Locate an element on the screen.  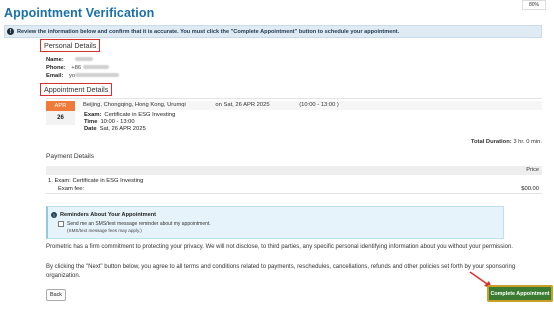
complete-appointment-button: Complete Appointment is located at coordinates (520, 293).